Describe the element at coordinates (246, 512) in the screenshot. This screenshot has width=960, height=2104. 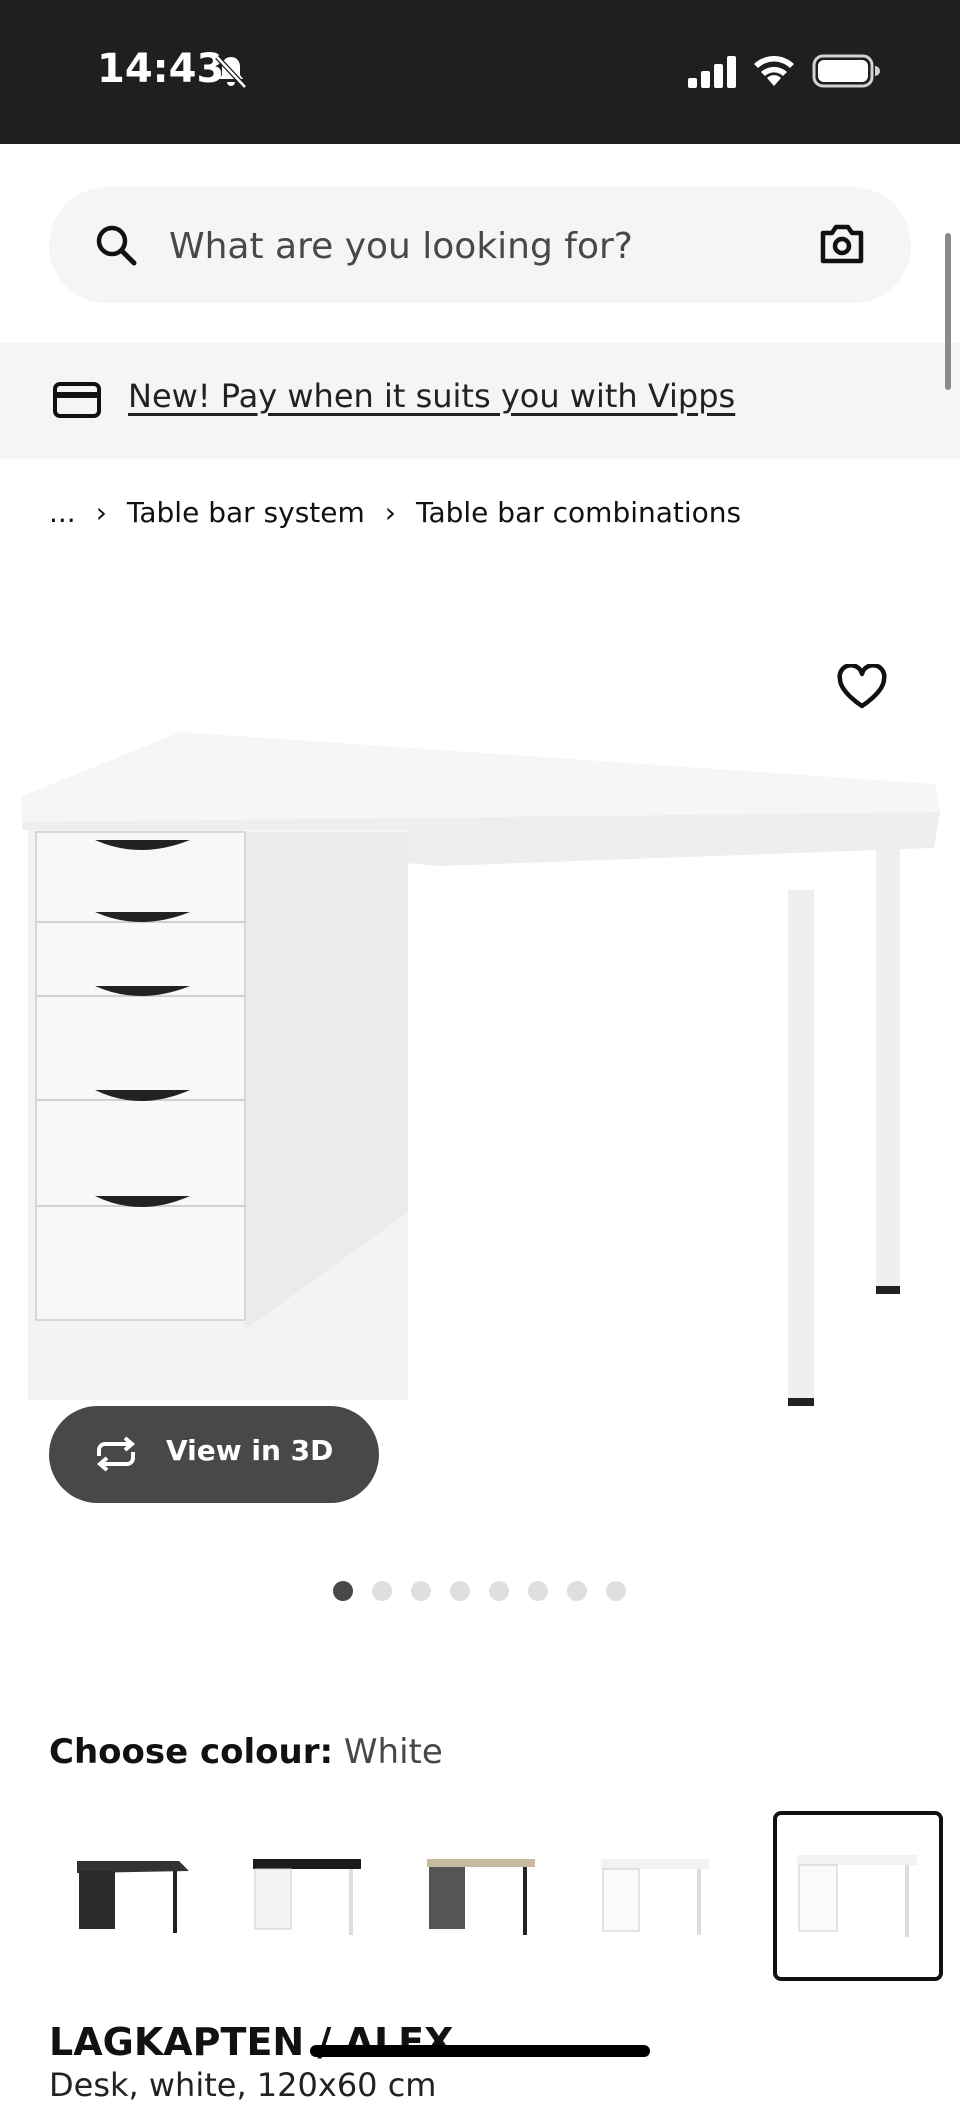
I see `breadcrumb-item-table-bar-system: Table bar system` at that location.